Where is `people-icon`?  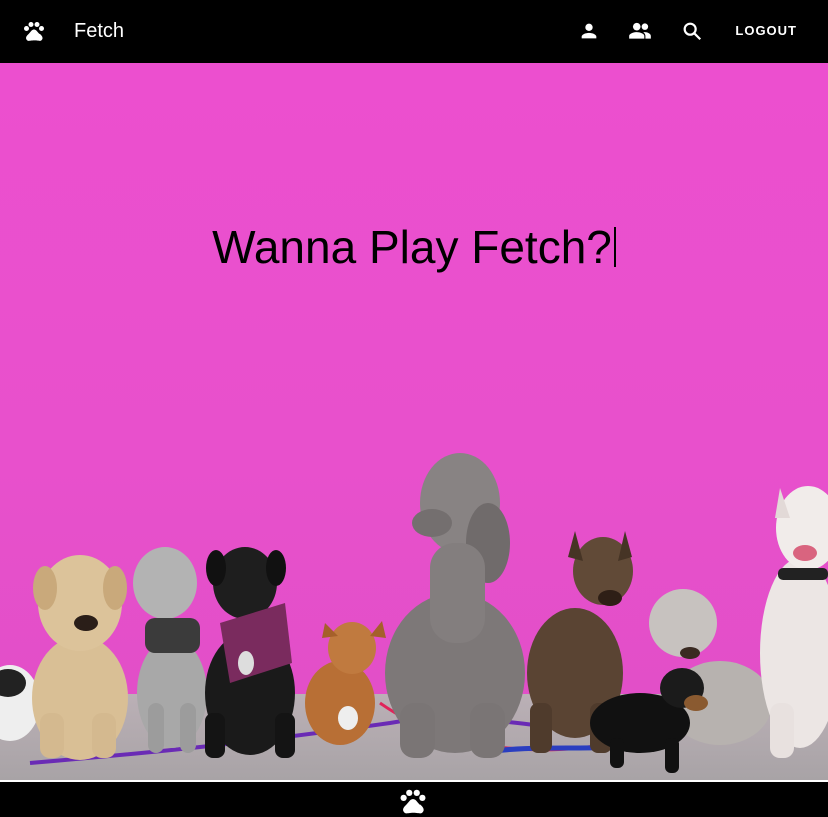
people-icon is located at coordinates (640, 30).